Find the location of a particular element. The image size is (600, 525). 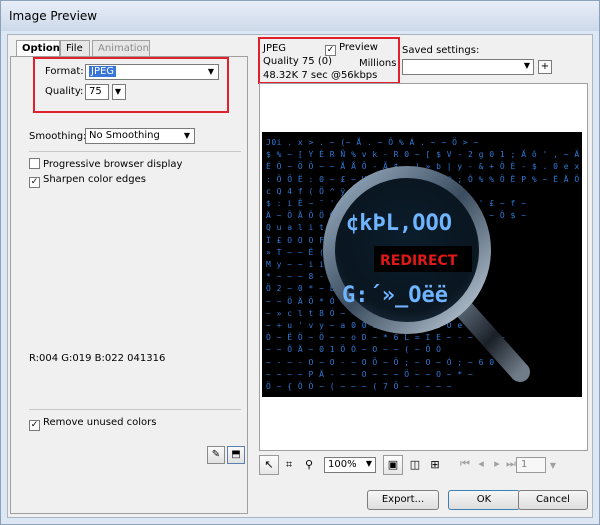

single-view-button: ▣ is located at coordinates (393, 465).